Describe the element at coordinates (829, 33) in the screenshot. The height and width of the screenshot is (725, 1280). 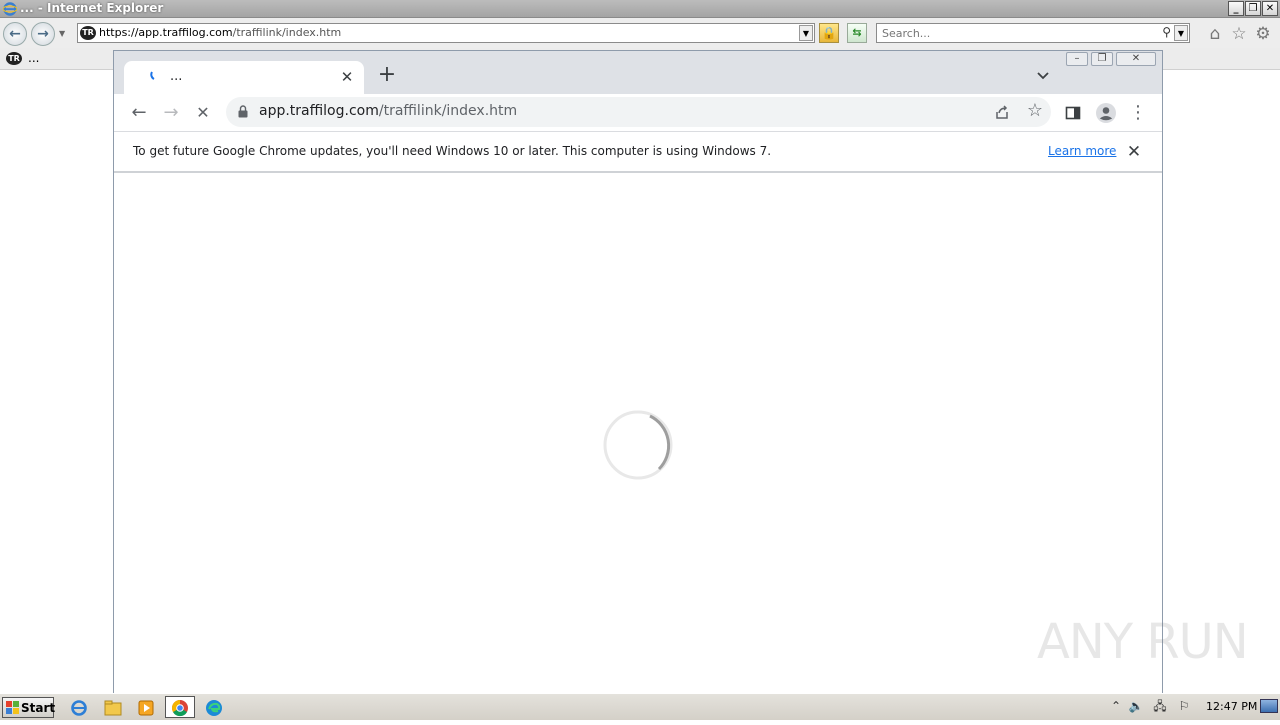
I see `ie-security-lock-icon: 🔒` at that location.